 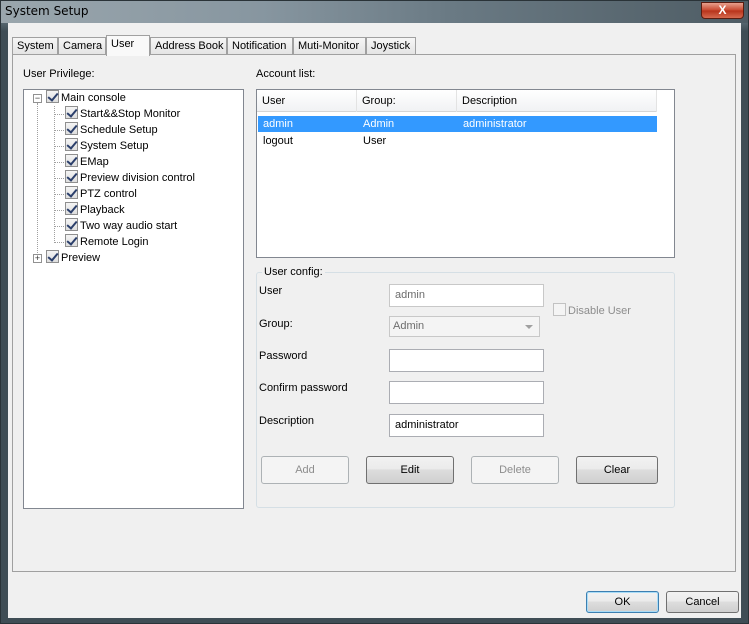 I want to click on cell-user: admin, so click(x=278, y=124).